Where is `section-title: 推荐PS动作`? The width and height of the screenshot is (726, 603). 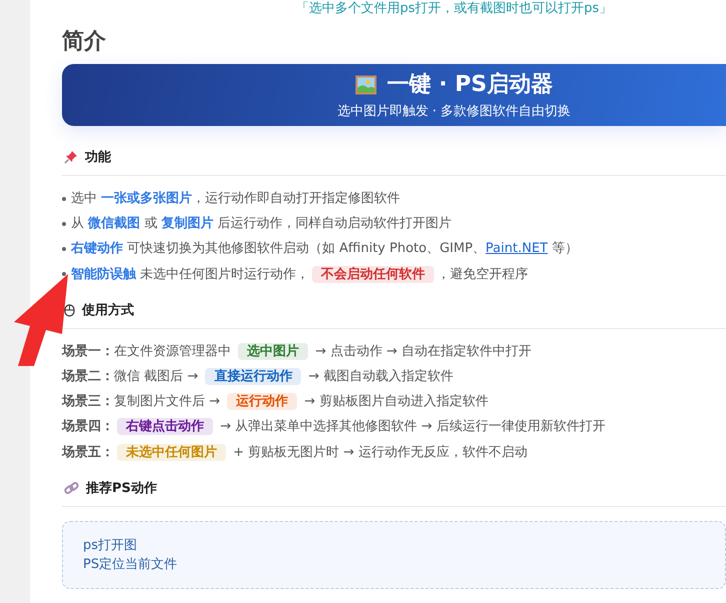
section-title: 推荐PS动作 is located at coordinates (121, 488).